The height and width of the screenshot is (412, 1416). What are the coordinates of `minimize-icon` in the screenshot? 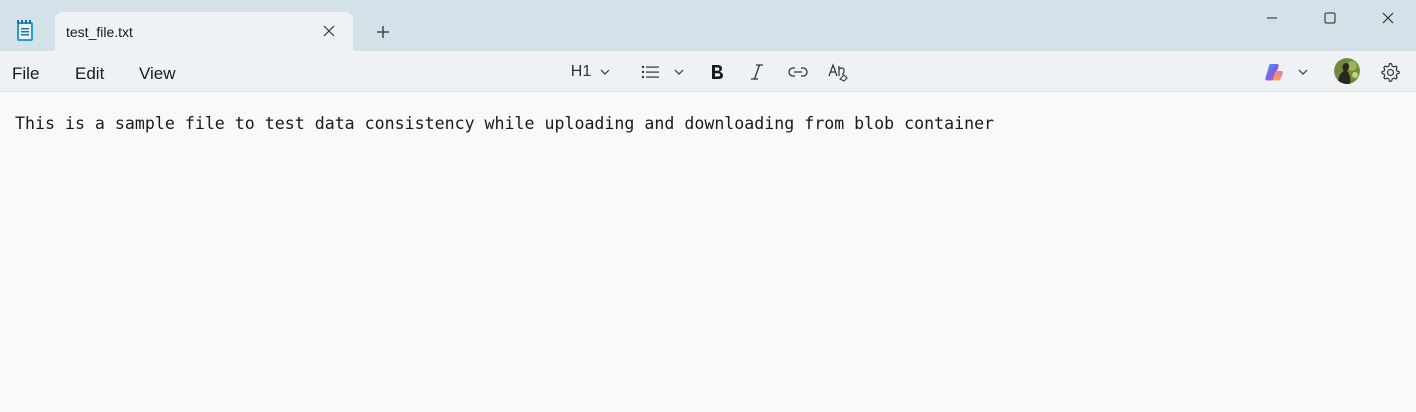 It's located at (1272, 18).